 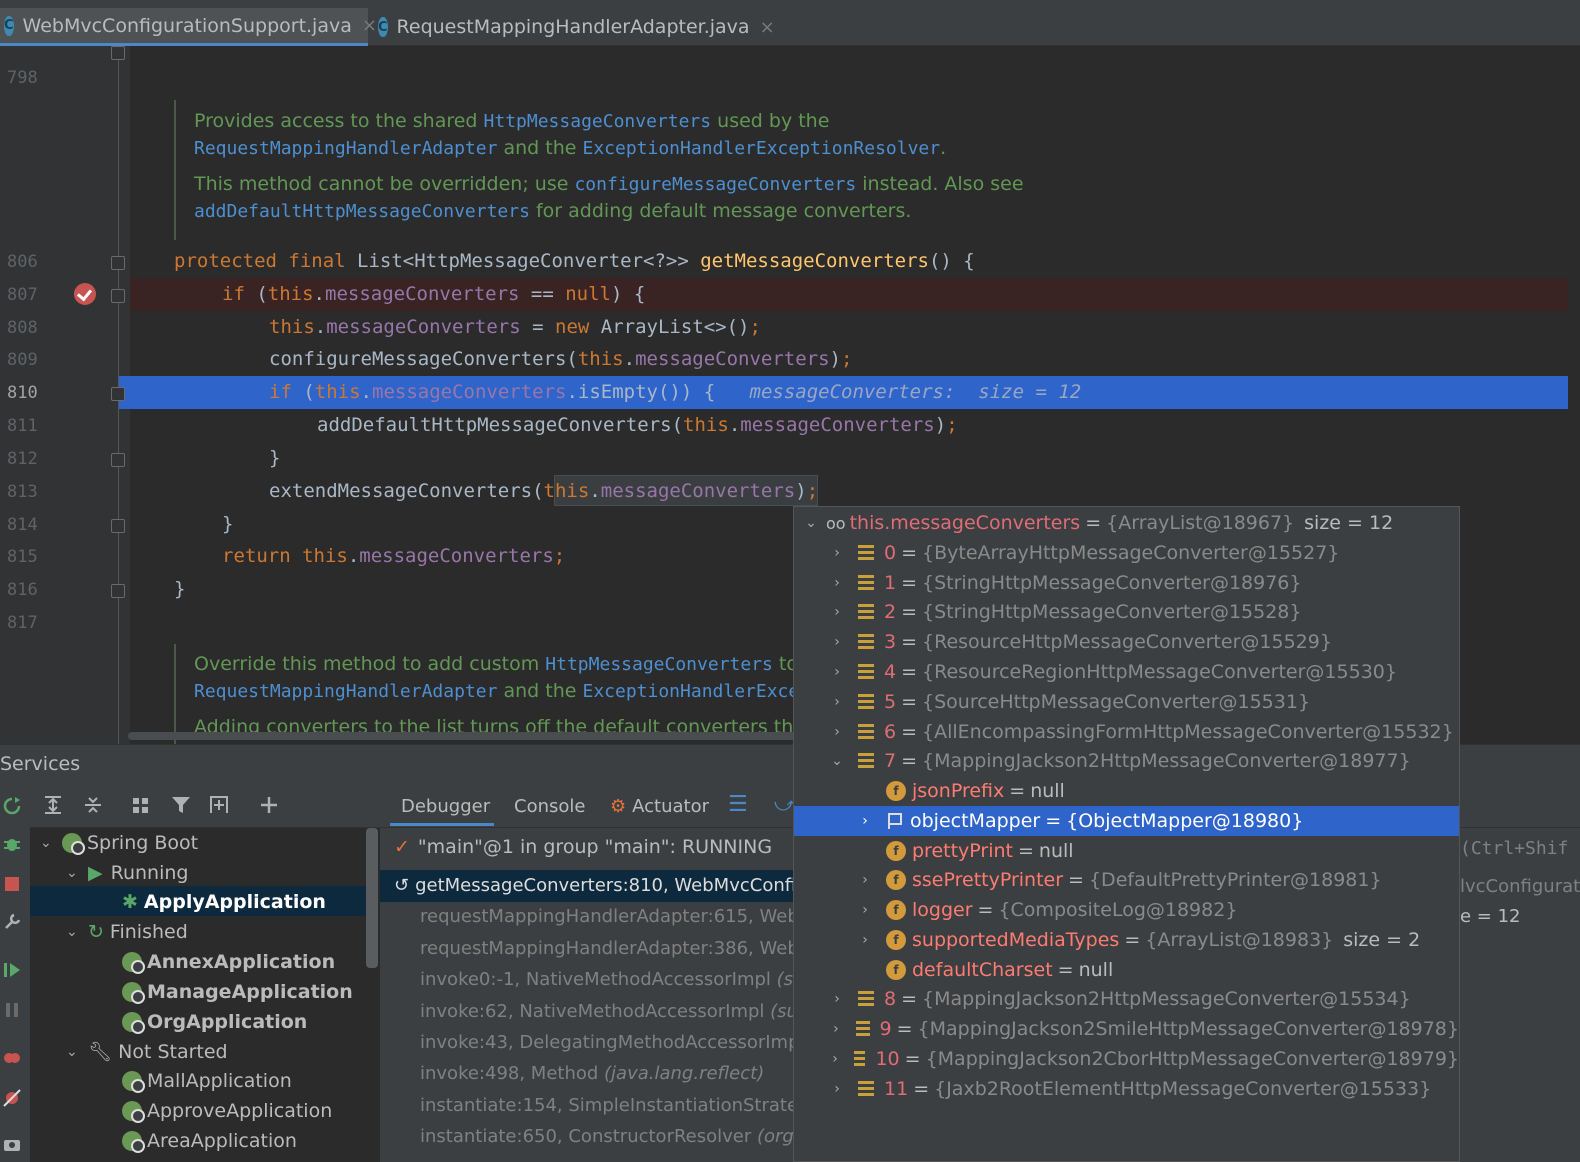 I want to click on wrench-icon, so click(x=12, y=922).